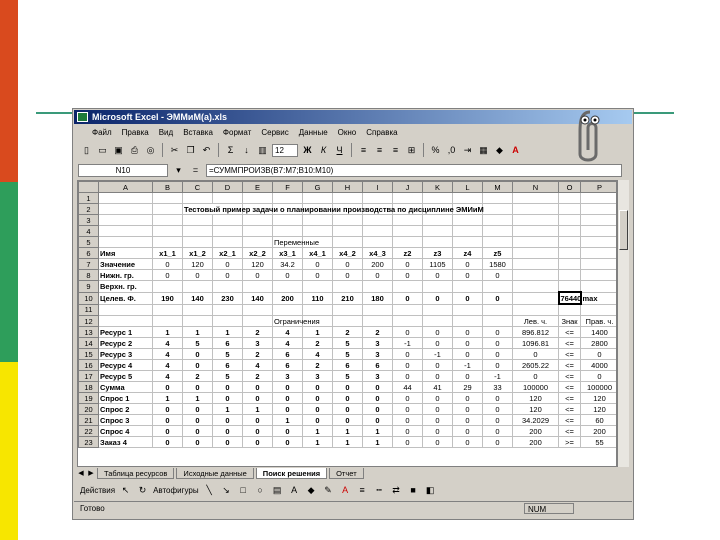 The width and height of the screenshot is (720, 540). What do you see at coordinates (437, 264) in the screenshot?
I see `cell: 1105` at bounding box center [437, 264].